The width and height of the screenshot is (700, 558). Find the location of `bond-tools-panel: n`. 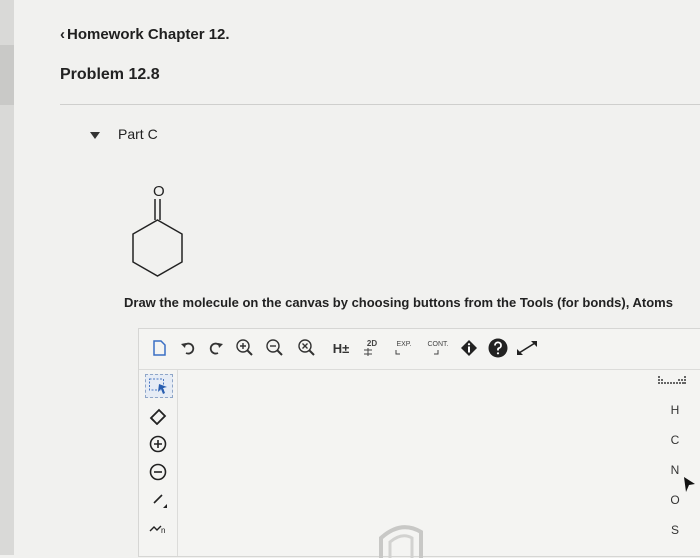

bond-tools-panel: n is located at coordinates (158, 462).